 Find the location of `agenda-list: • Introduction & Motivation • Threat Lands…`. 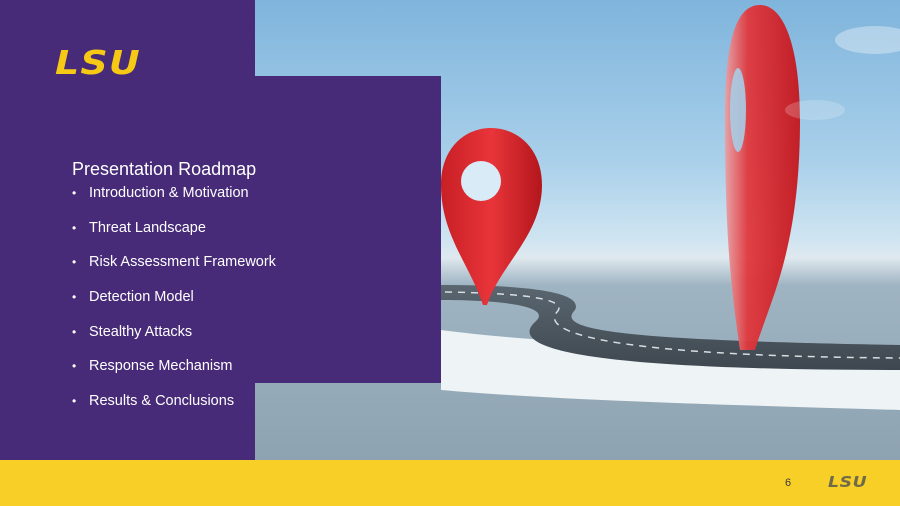

agenda-list: • Introduction & Motivation • Threat Lands… is located at coordinates (174, 304).